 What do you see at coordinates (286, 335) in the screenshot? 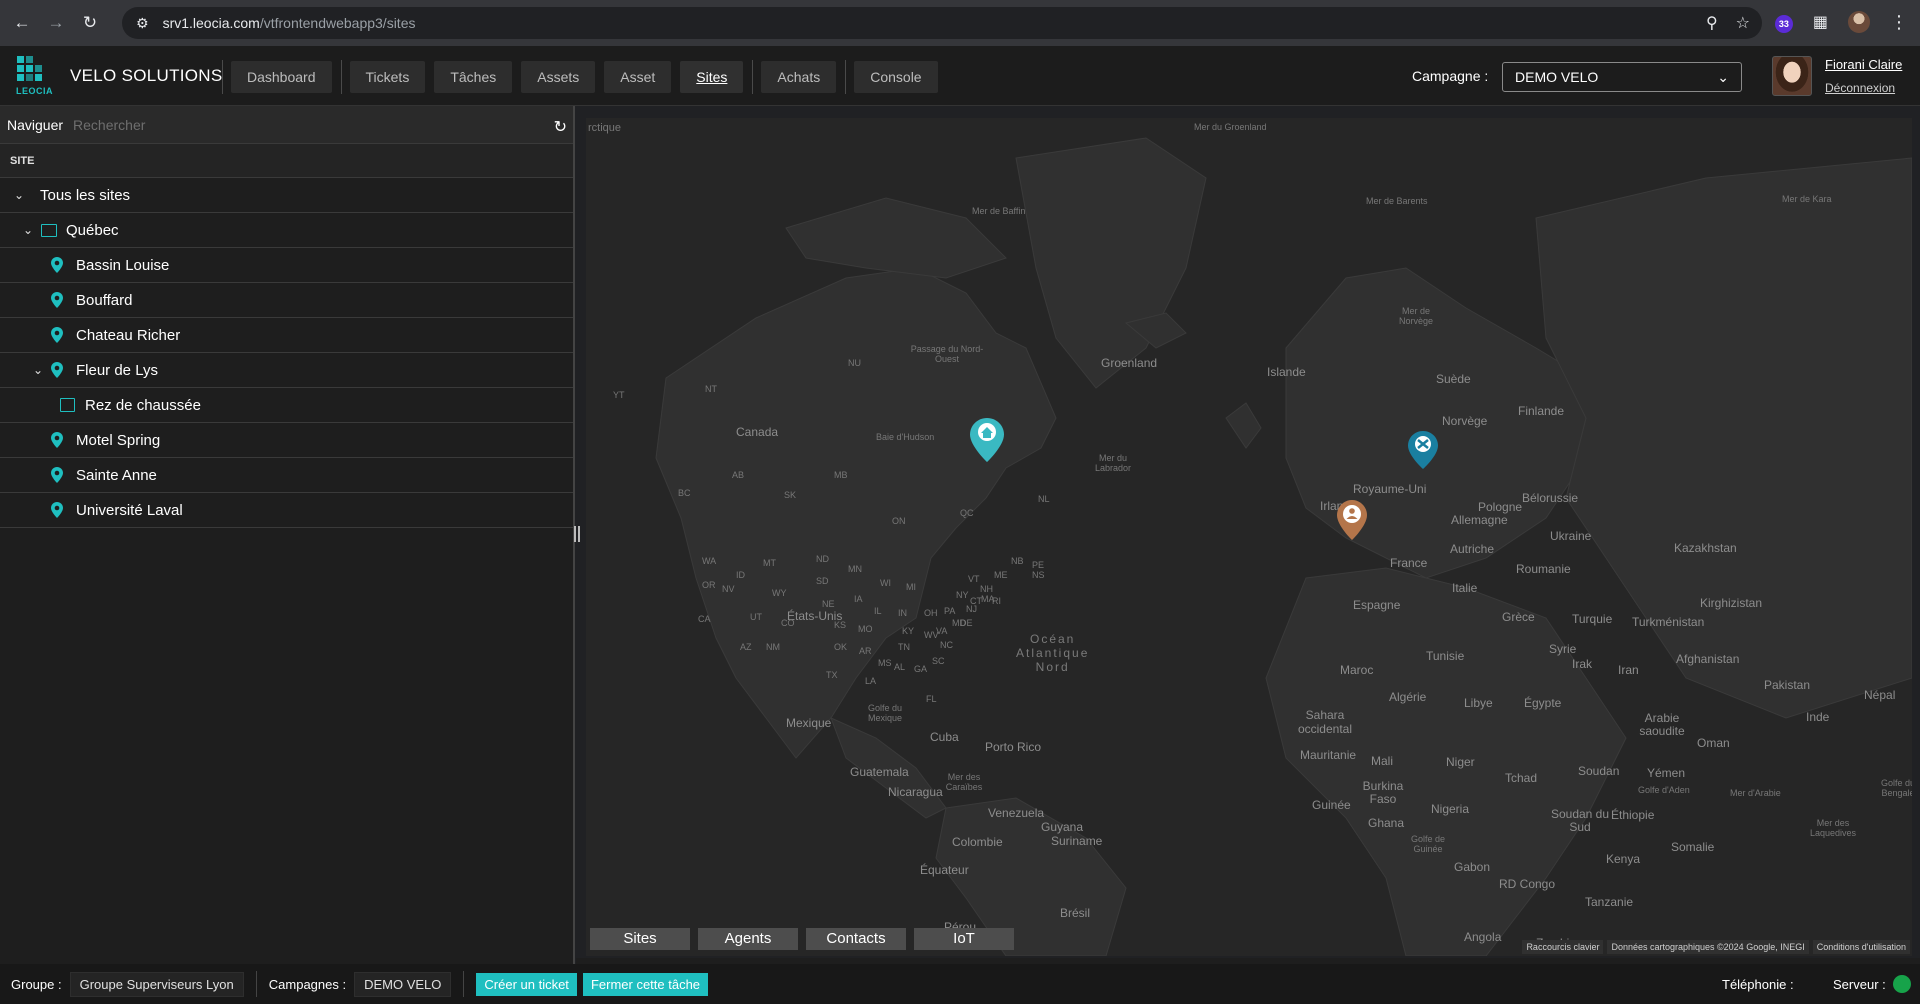
I see `tree-item-site: Chateau Richer` at bounding box center [286, 335].